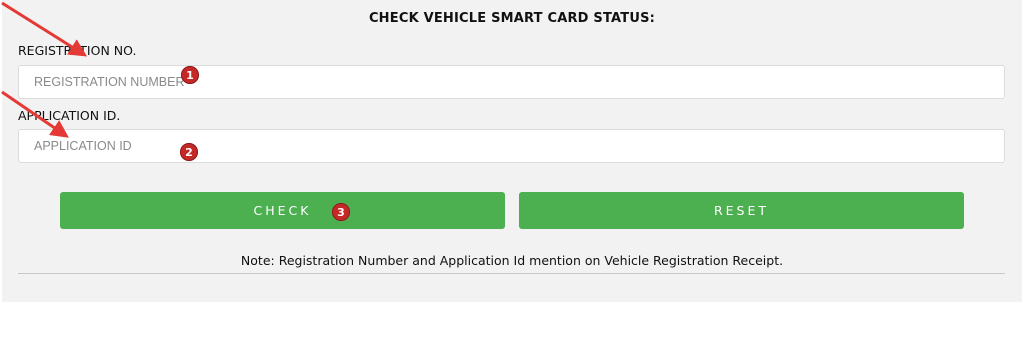 This screenshot has width=1024, height=359. I want to click on reset-button-label: RESET, so click(741, 210).